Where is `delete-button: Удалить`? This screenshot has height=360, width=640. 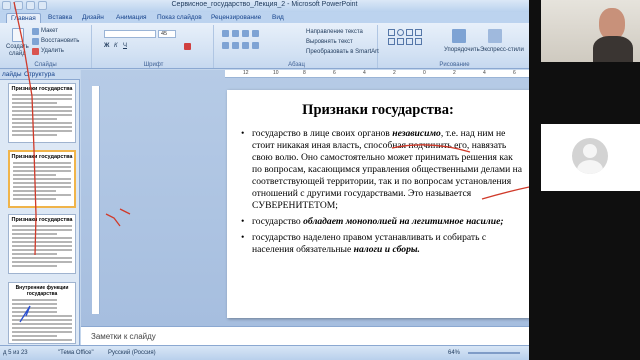
delete-button: Удалить is located at coordinates (52, 51).